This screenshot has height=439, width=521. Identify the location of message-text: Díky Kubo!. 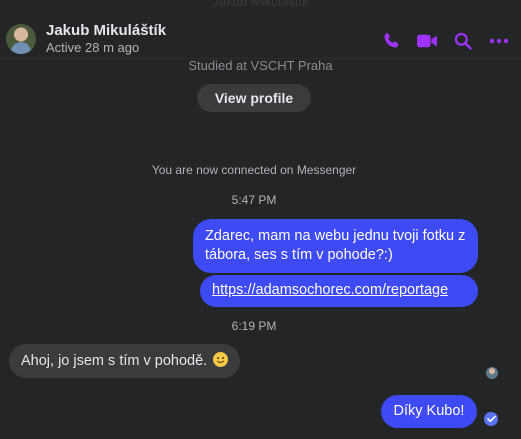
(429, 411).